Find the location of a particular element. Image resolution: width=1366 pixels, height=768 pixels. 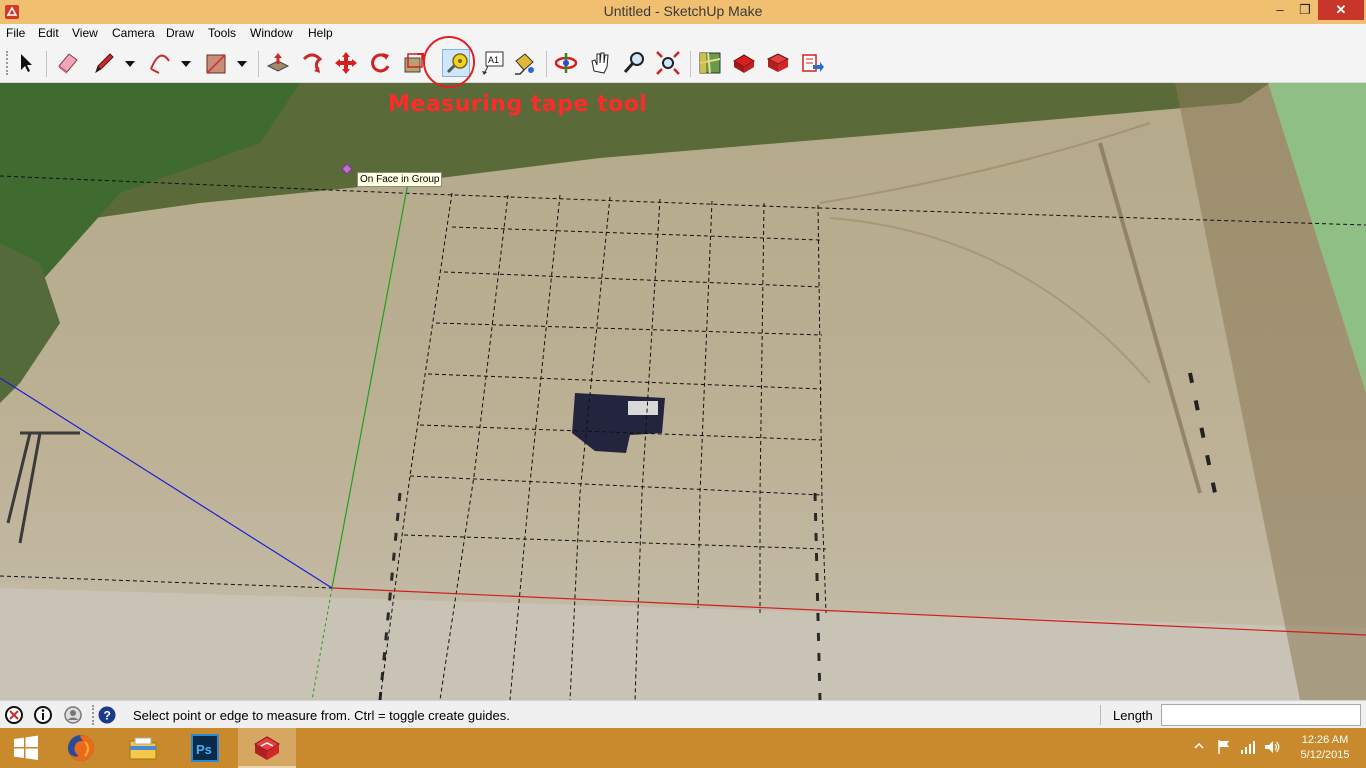

windows-start-icon is located at coordinates (29, 748).